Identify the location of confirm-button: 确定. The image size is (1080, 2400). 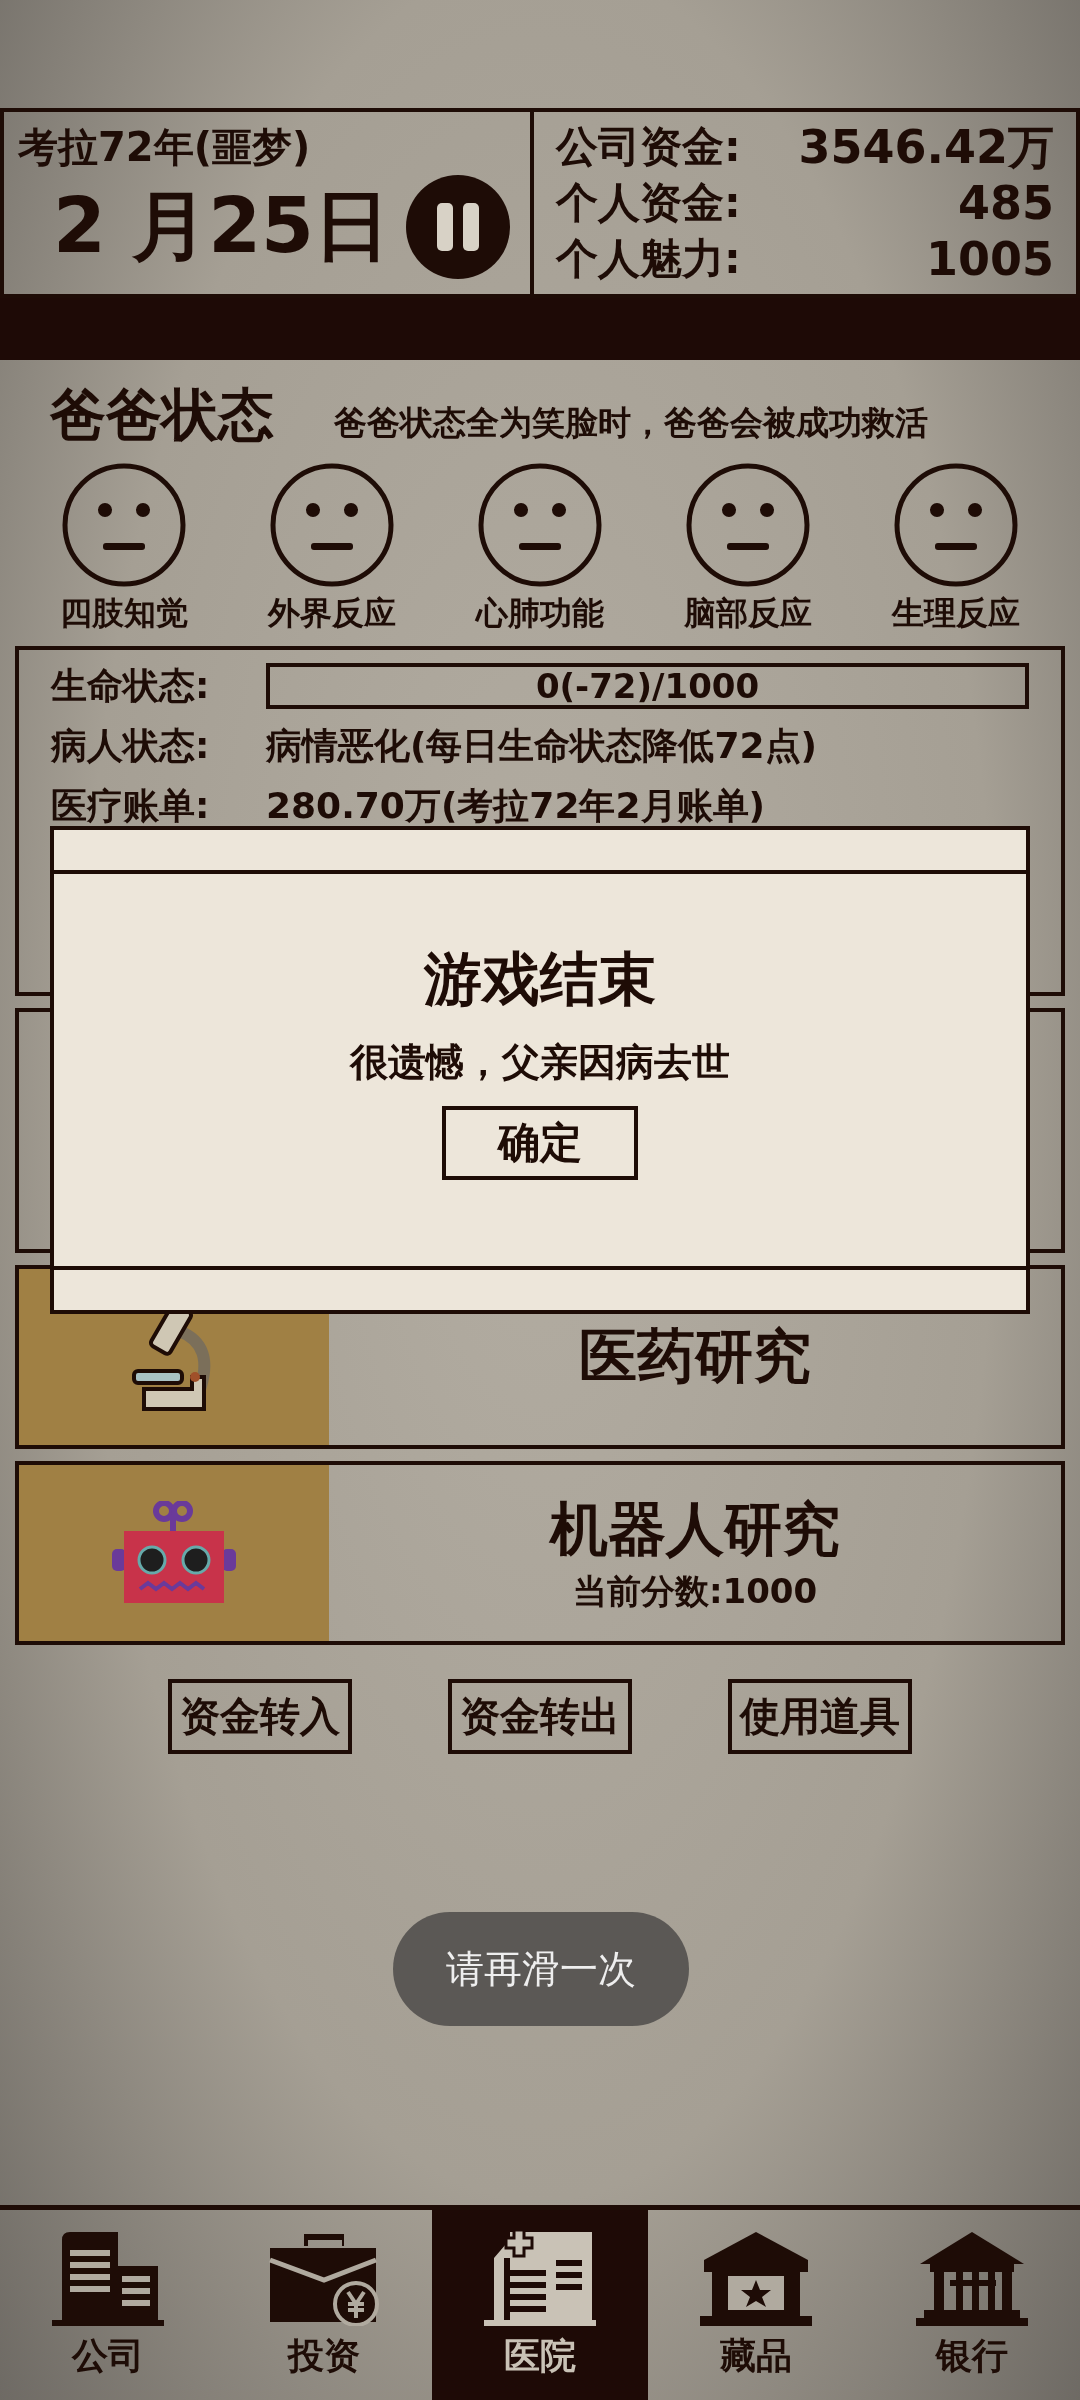
(540, 1142).